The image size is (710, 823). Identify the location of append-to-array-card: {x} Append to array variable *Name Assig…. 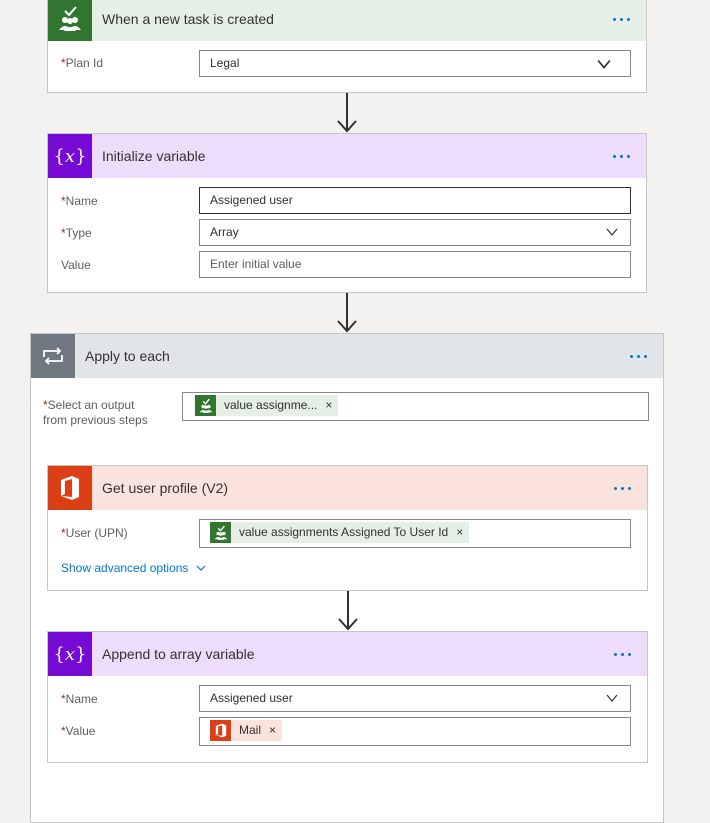
(347, 697).